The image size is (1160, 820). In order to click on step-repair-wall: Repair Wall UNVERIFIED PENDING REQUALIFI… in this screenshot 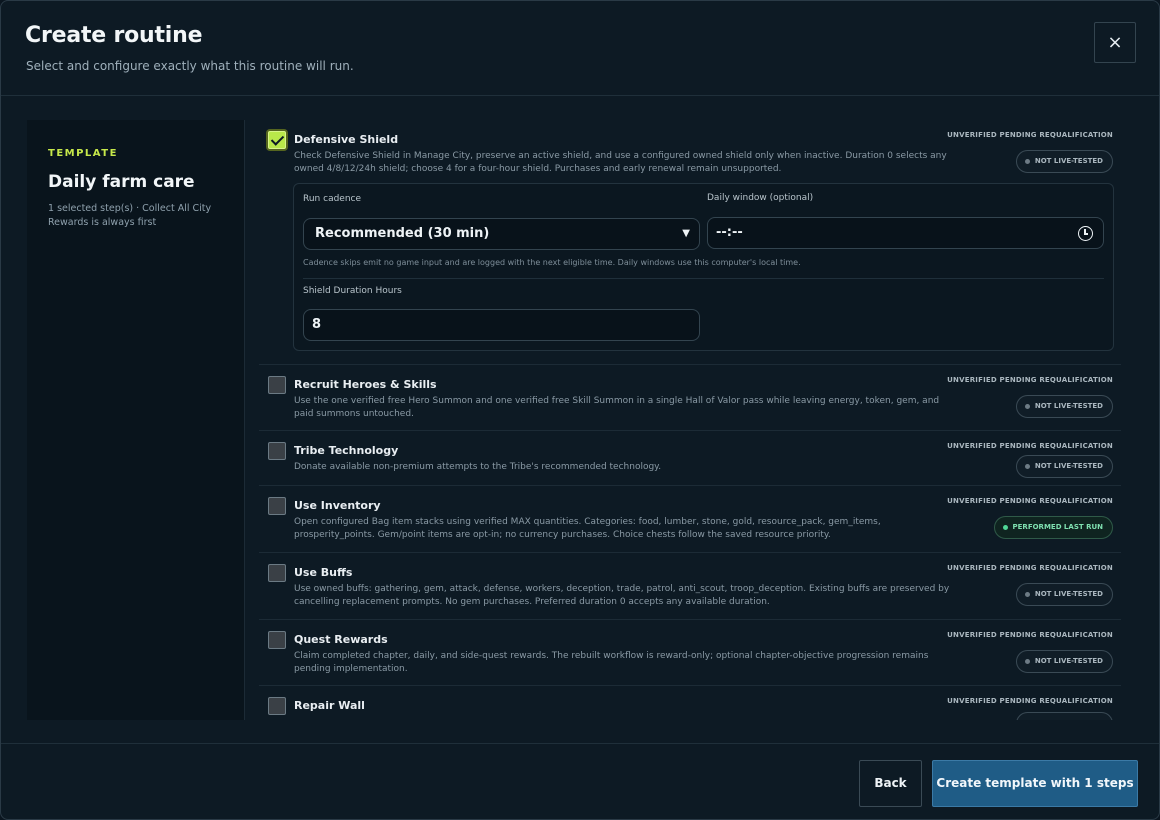, I will do `click(690, 703)`.